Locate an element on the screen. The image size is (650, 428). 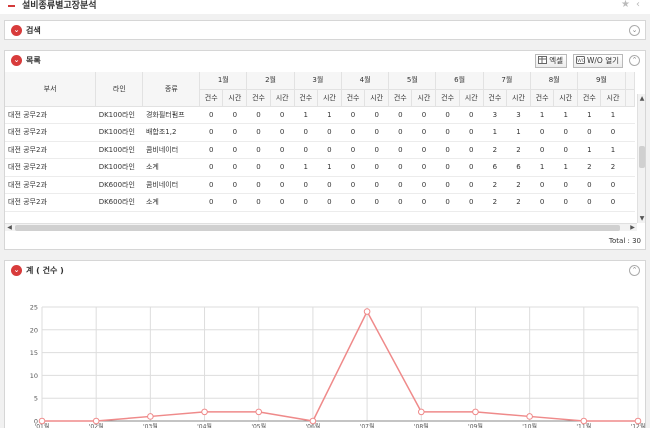
header-tools: ★‹ is located at coordinates (633, 5).